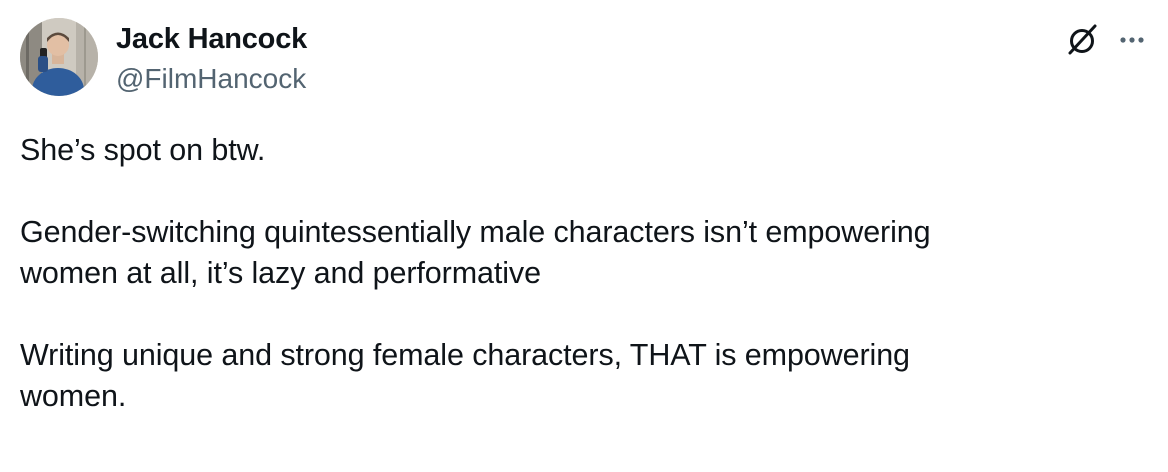 Image resolution: width=1168 pixels, height=472 pixels. I want to click on display-name: Jack Hancock, so click(211, 39).